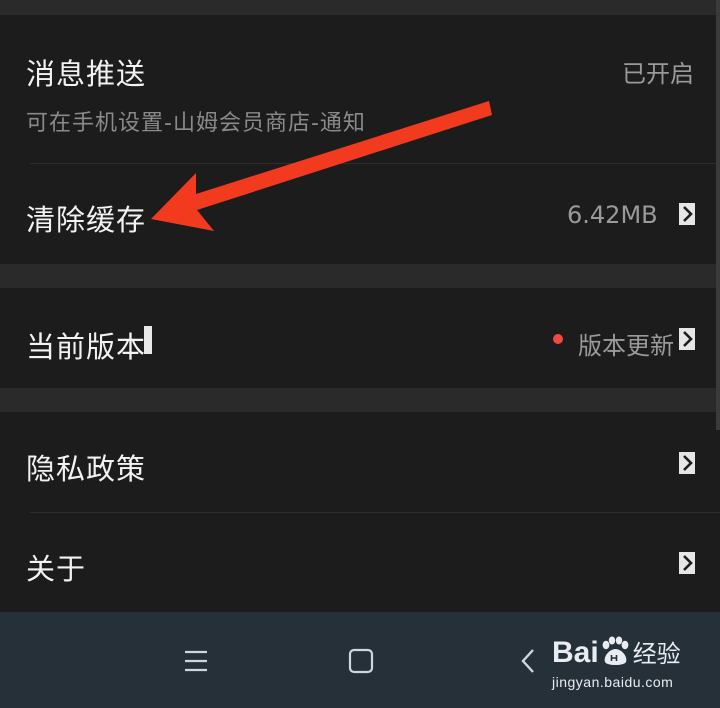  What do you see at coordinates (360, 462) in the screenshot?
I see `privacy-policy-row: 隐私政策` at bounding box center [360, 462].